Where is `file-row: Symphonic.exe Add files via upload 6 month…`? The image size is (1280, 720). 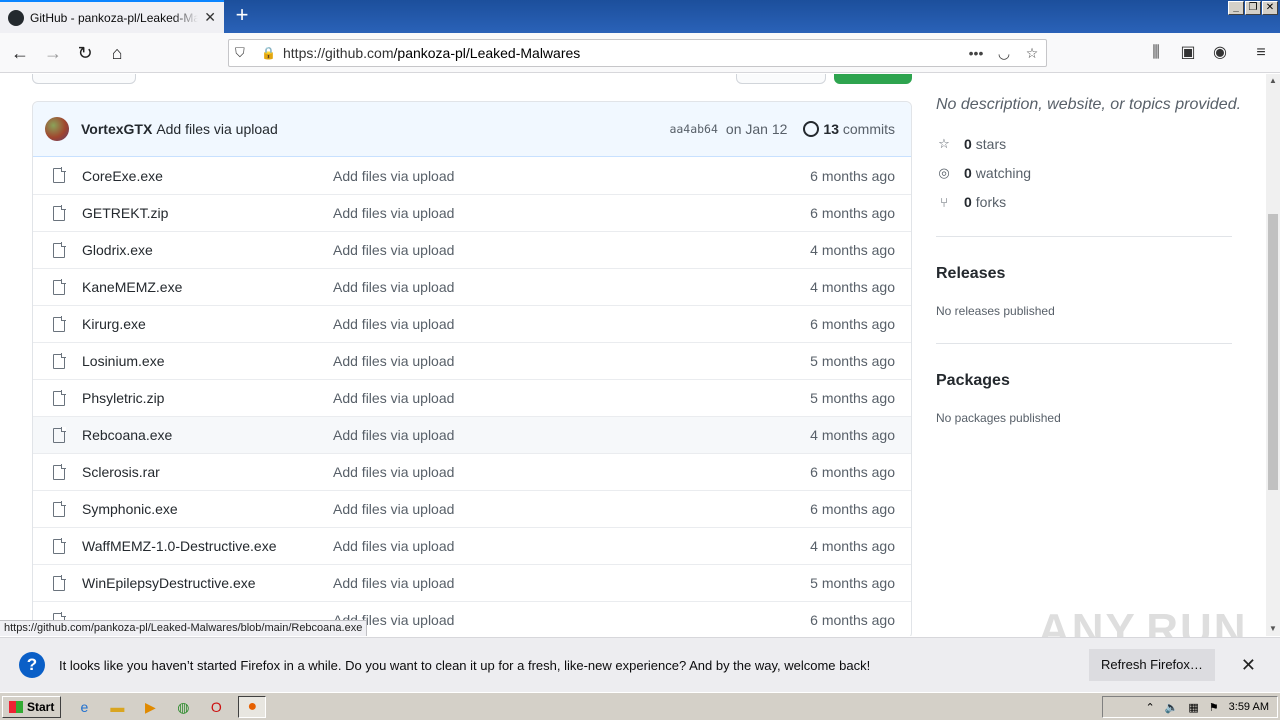 file-row: Symphonic.exe Add files via upload 6 month… is located at coordinates (472, 508).